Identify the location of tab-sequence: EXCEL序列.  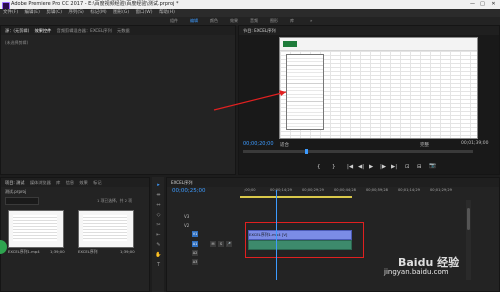
(182, 182).